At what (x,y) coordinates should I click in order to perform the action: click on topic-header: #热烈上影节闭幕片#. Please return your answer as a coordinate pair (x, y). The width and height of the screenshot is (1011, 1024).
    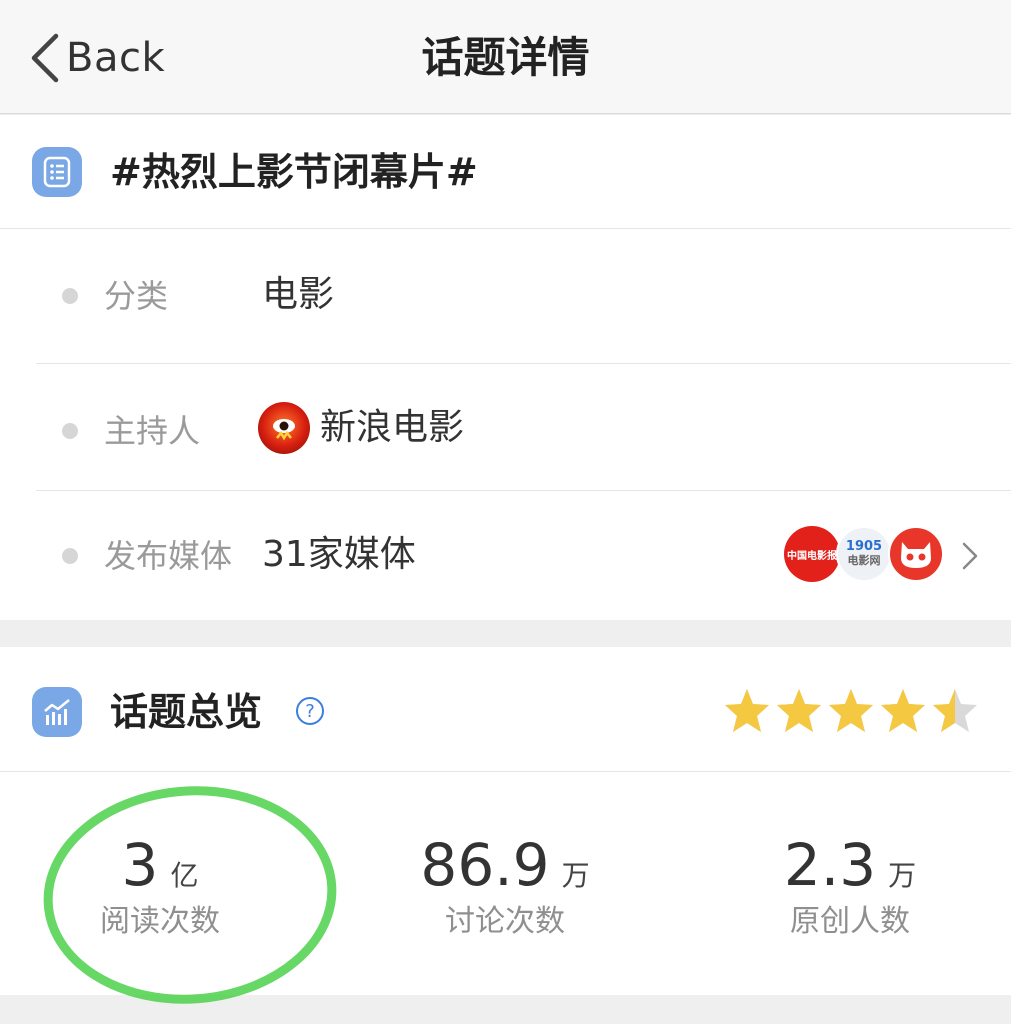
    Looking at the image, I should click on (505, 172).